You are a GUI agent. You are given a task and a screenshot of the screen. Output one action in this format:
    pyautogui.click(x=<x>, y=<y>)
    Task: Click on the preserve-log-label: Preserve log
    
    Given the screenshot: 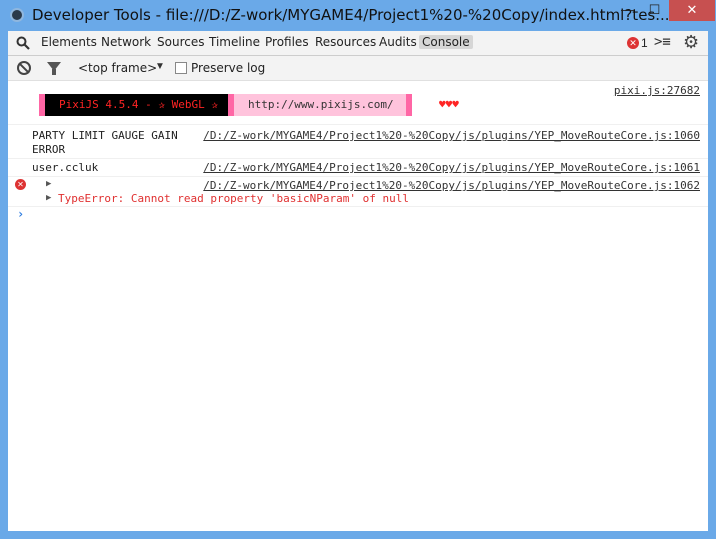 What is the action you would take?
    pyautogui.click(x=228, y=68)
    